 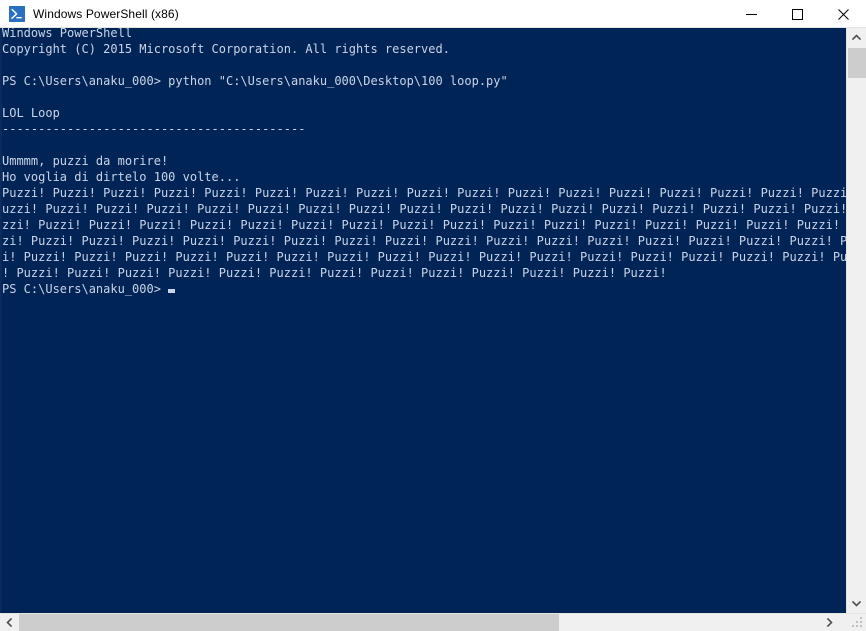 I want to click on console-line: Ummmm, puzzi da morire!, so click(x=85, y=161).